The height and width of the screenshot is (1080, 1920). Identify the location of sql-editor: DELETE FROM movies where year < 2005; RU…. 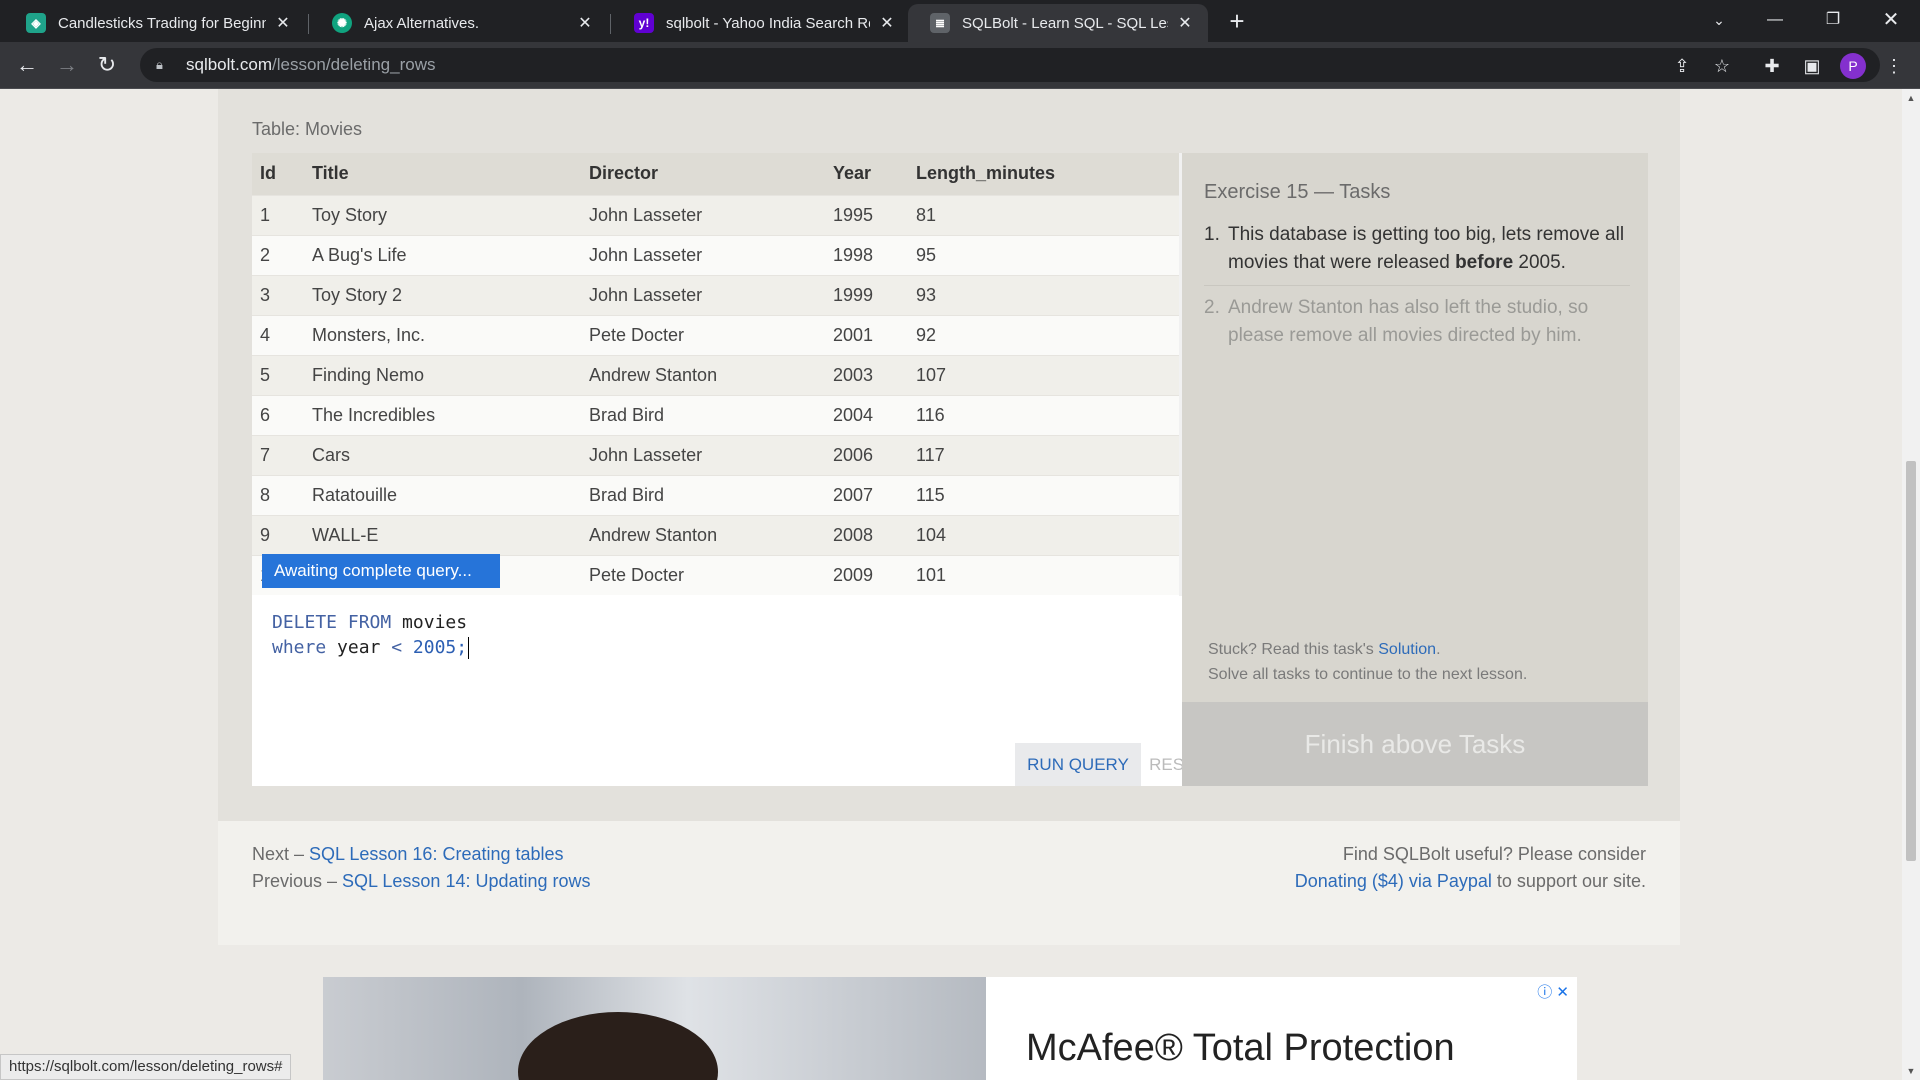
(733, 691).